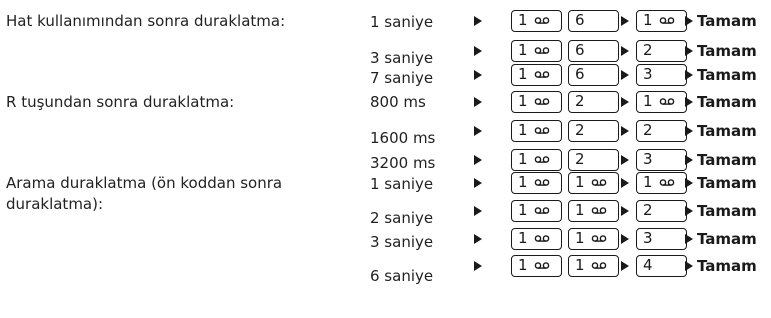 Image resolution: width=771 pixels, height=318 pixels. I want to click on setting-value: 1 saniye, so click(402, 22).